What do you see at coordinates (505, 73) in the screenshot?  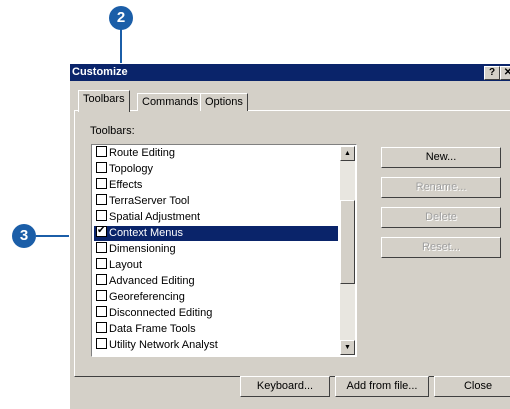 I see `close-icon: ✕` at bounding box center [505, 73].